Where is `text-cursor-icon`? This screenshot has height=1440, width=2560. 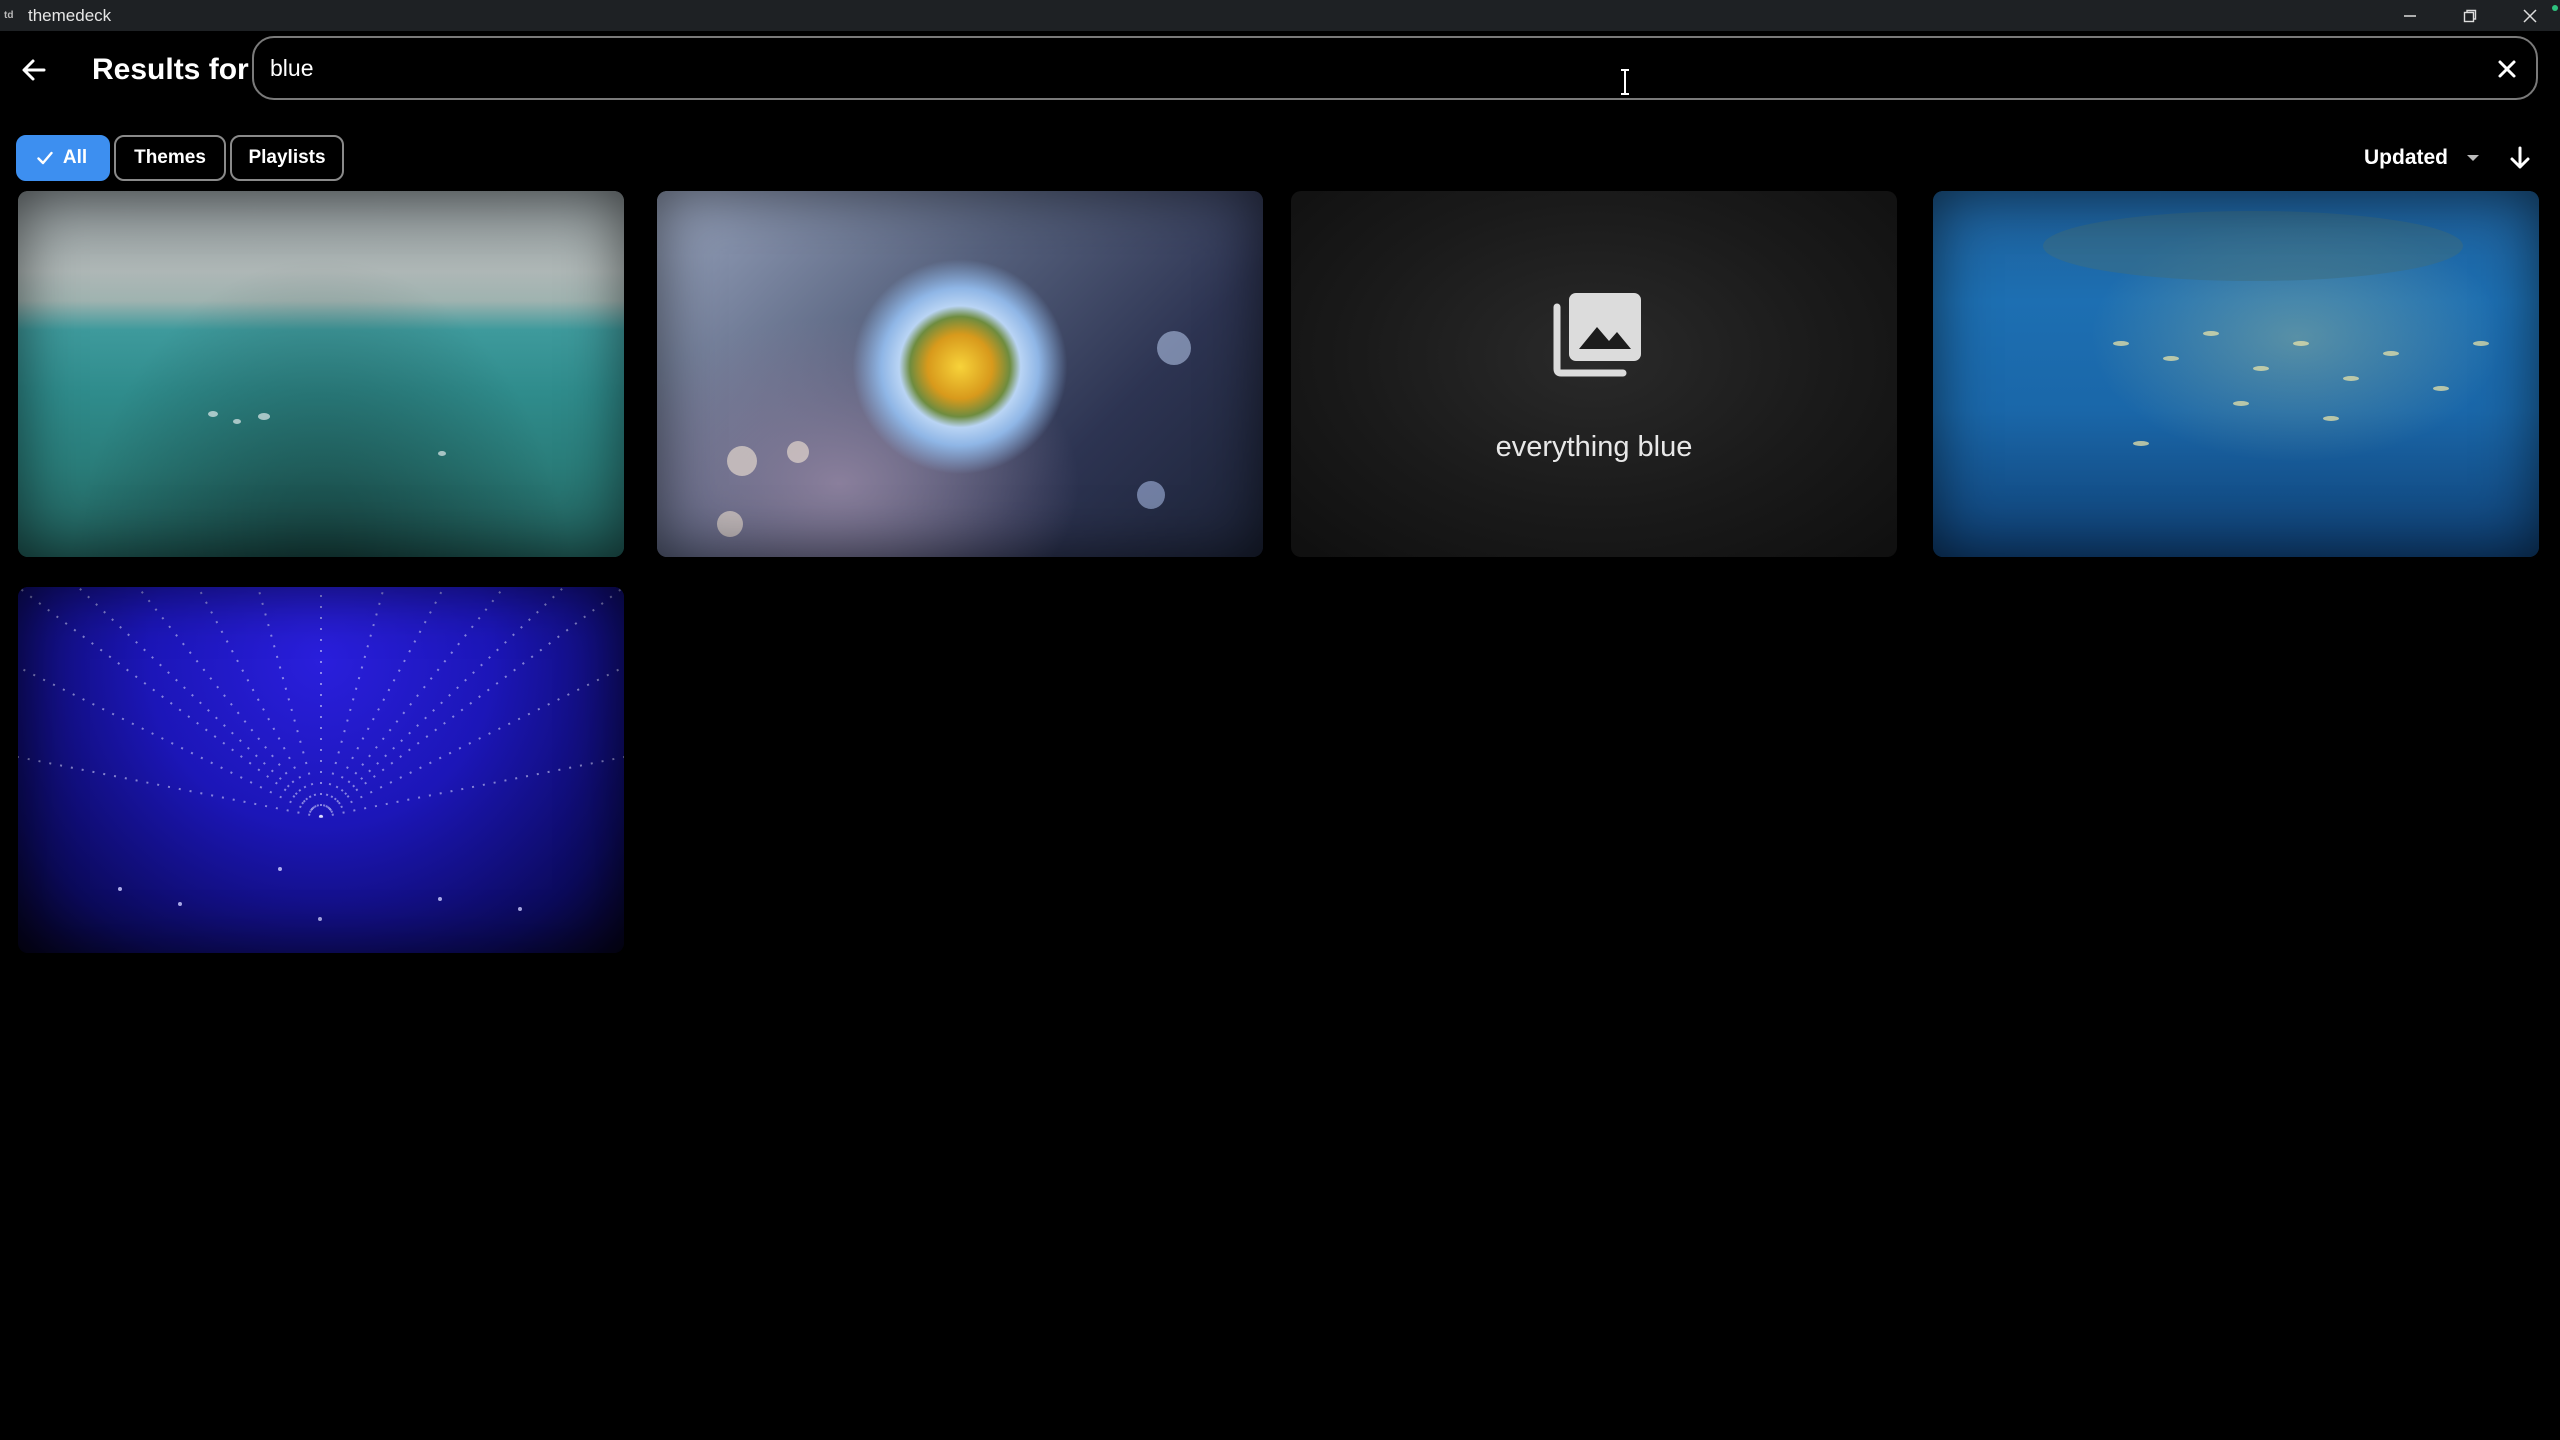
text-cursor-icon is located at coordinates (1625, 82).